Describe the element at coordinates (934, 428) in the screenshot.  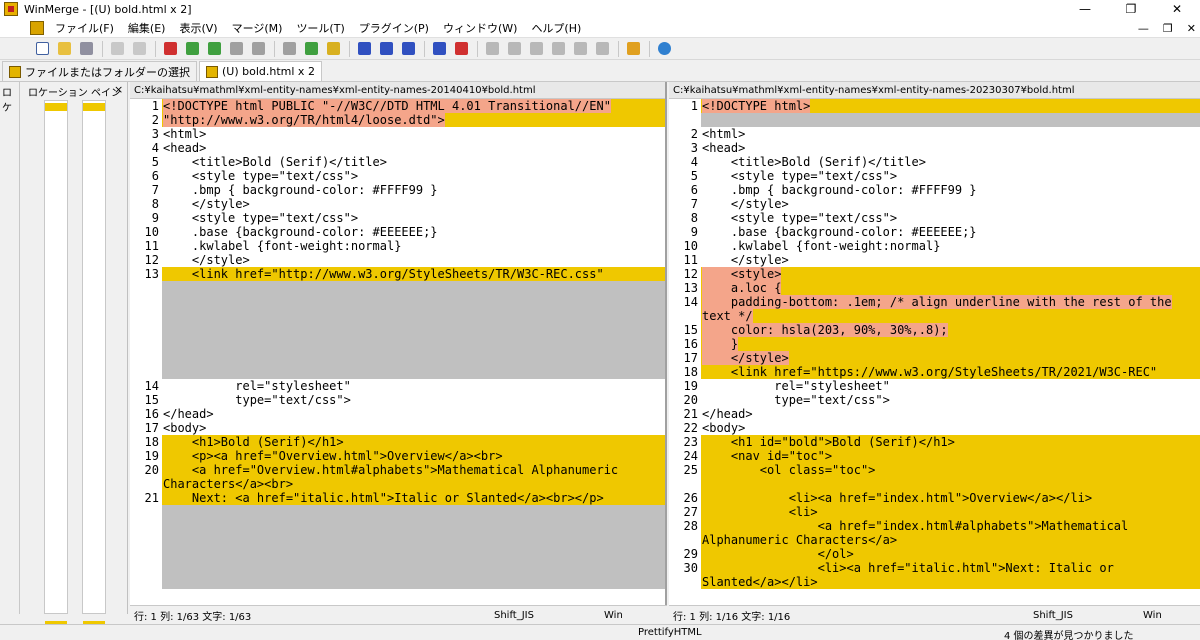
I see `code-line: 22 <body>` at that location.